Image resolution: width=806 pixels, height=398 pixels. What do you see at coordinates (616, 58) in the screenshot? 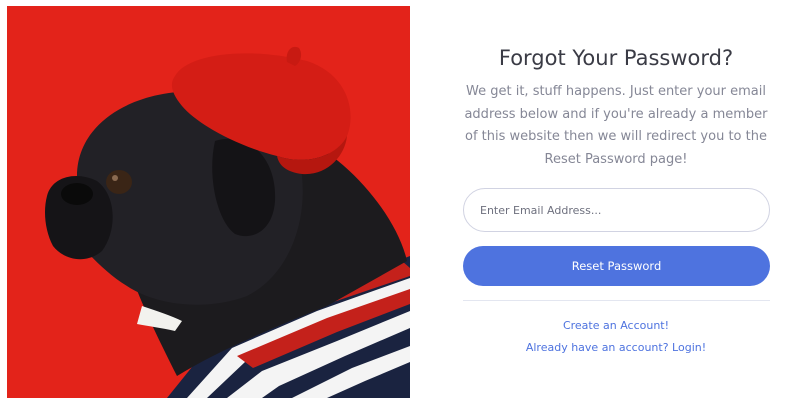
I see `page-title: Forgot Your Password?` at bounding box center [616, 58].